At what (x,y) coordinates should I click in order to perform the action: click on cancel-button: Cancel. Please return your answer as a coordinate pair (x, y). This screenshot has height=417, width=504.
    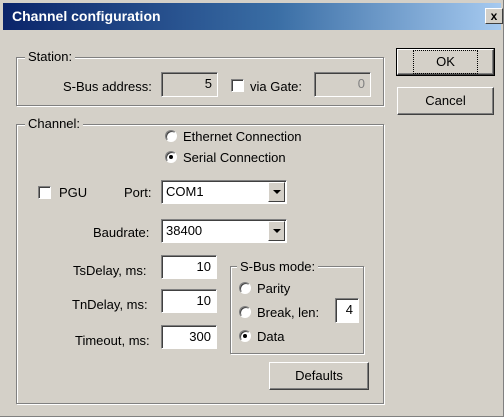
    Looking at the image, I should click on (445, 101).